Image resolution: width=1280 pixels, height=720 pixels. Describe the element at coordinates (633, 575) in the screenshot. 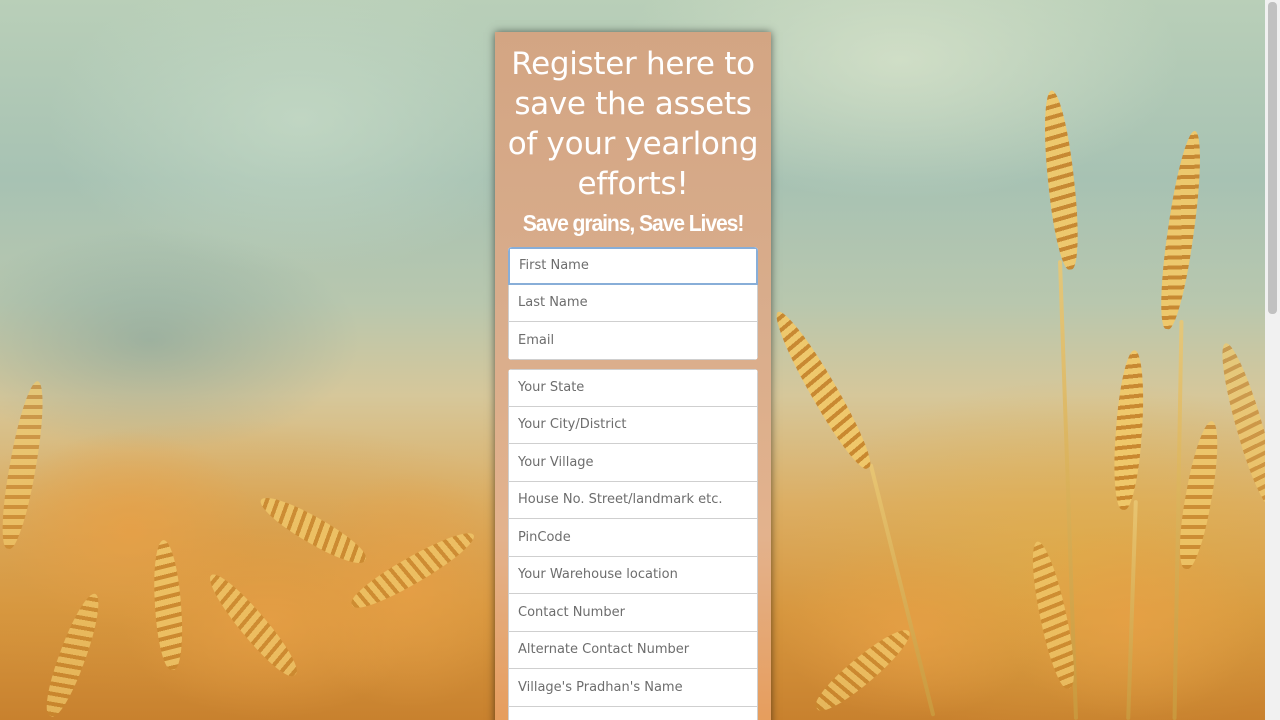

I see `warehouse-location-input` at that location.